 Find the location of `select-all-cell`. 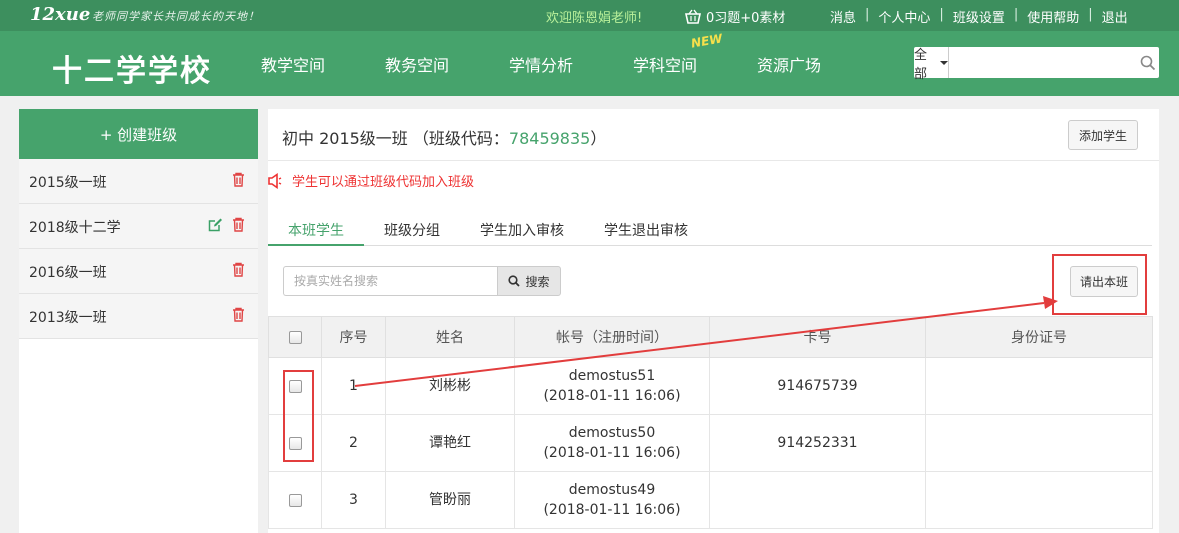

select-all-cell is located at coordinates (295, 337).